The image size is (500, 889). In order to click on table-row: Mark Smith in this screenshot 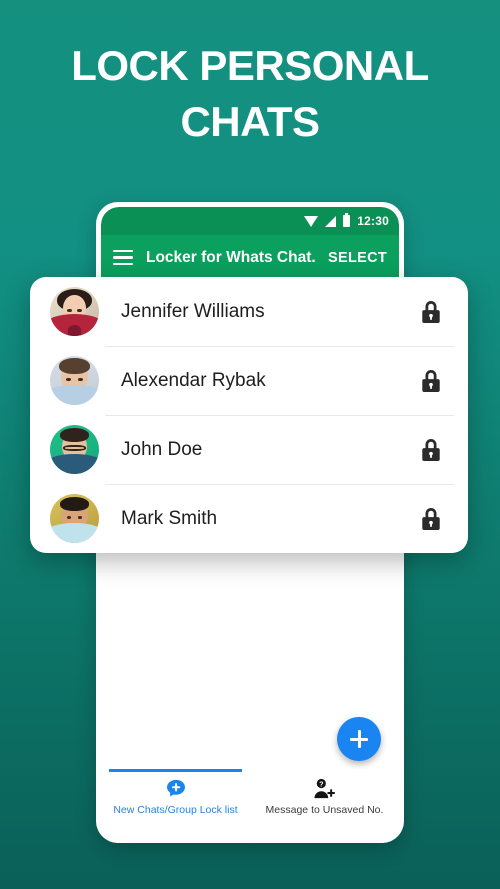, I will do `click(249, 518)`.